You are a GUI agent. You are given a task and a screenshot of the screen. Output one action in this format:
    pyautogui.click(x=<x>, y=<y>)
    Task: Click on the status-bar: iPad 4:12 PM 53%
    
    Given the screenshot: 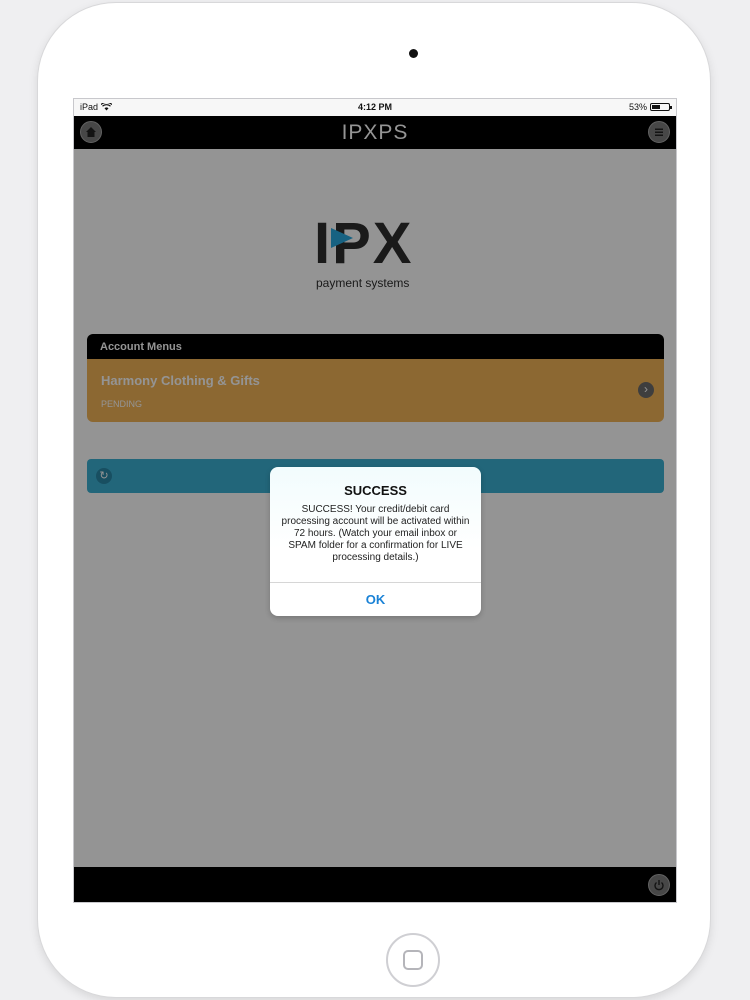 What is the action you would take?
    pyautogui.click(x=375, y=107)
    